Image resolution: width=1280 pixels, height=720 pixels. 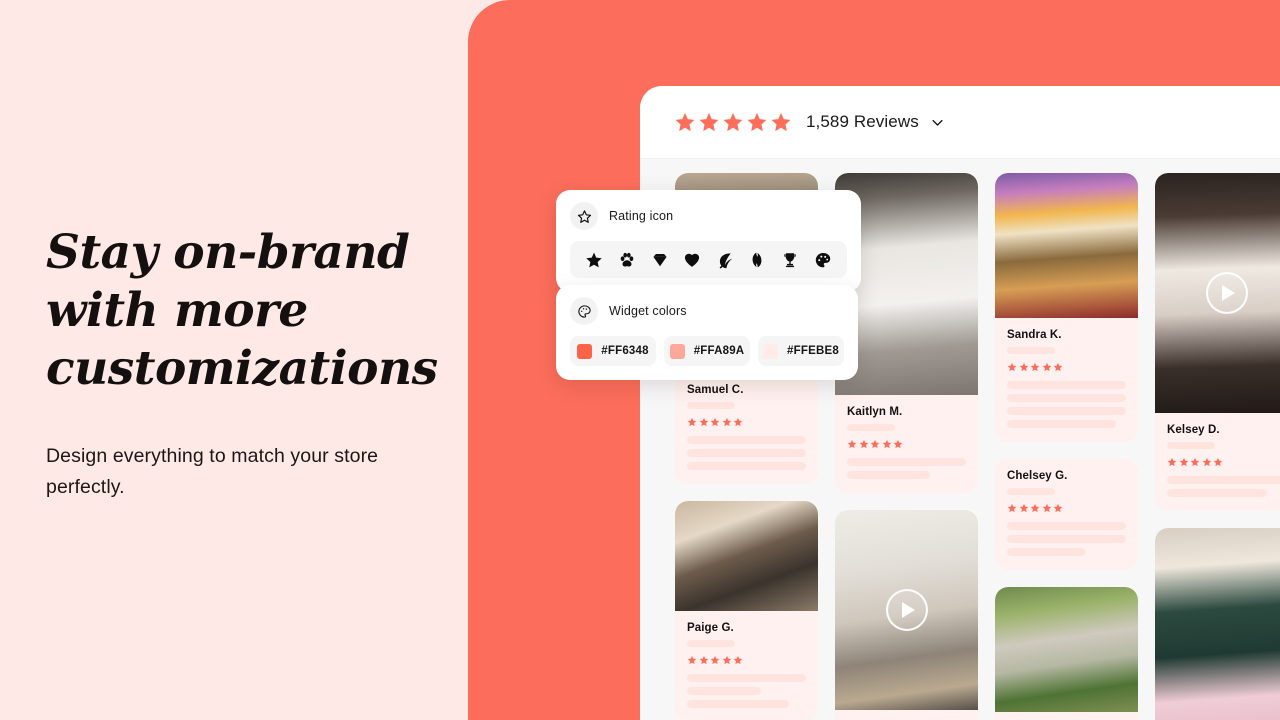 I want to click on reviewer-name: Paige G., so click(x=710, y=628).